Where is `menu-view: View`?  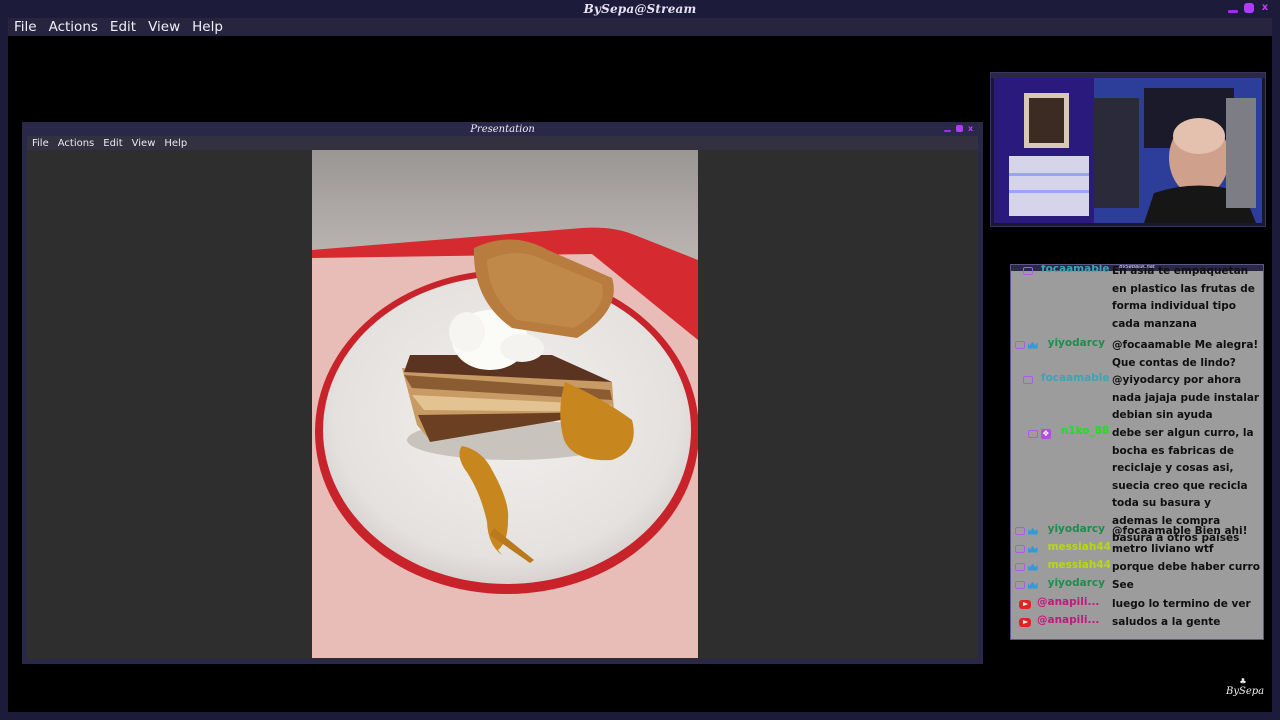 menu-view: View is located at coordinates (164, 27).